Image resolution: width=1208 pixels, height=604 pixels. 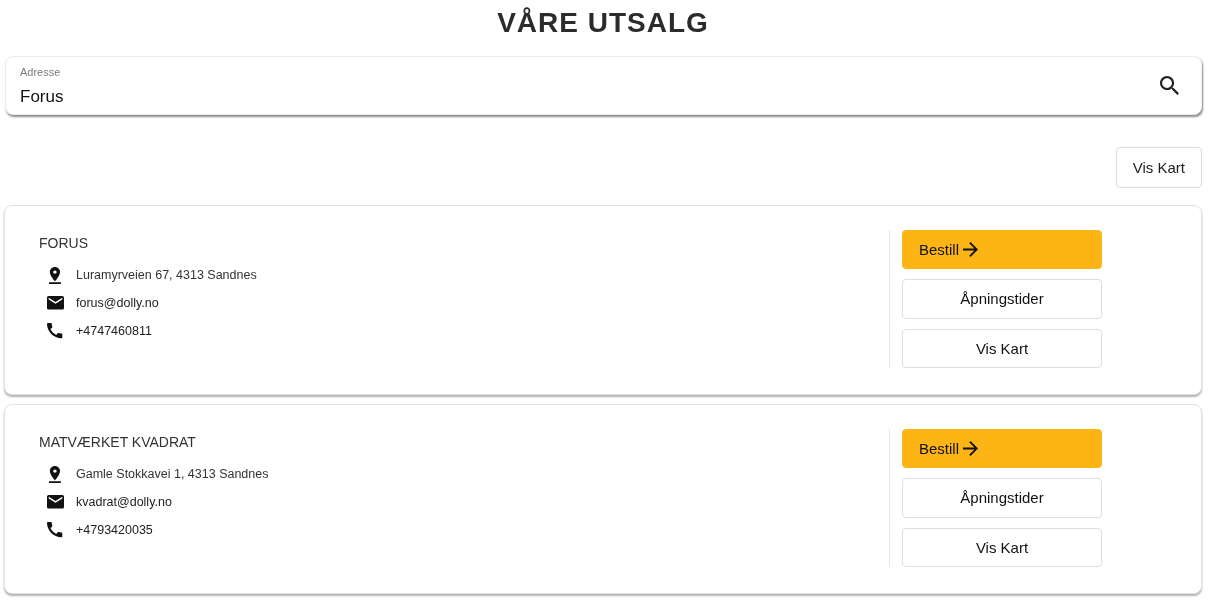 What do you see at coordinates (63, 243) in the screenshot?
I see `store-name: FORUS` at bounding box center [63, 243].